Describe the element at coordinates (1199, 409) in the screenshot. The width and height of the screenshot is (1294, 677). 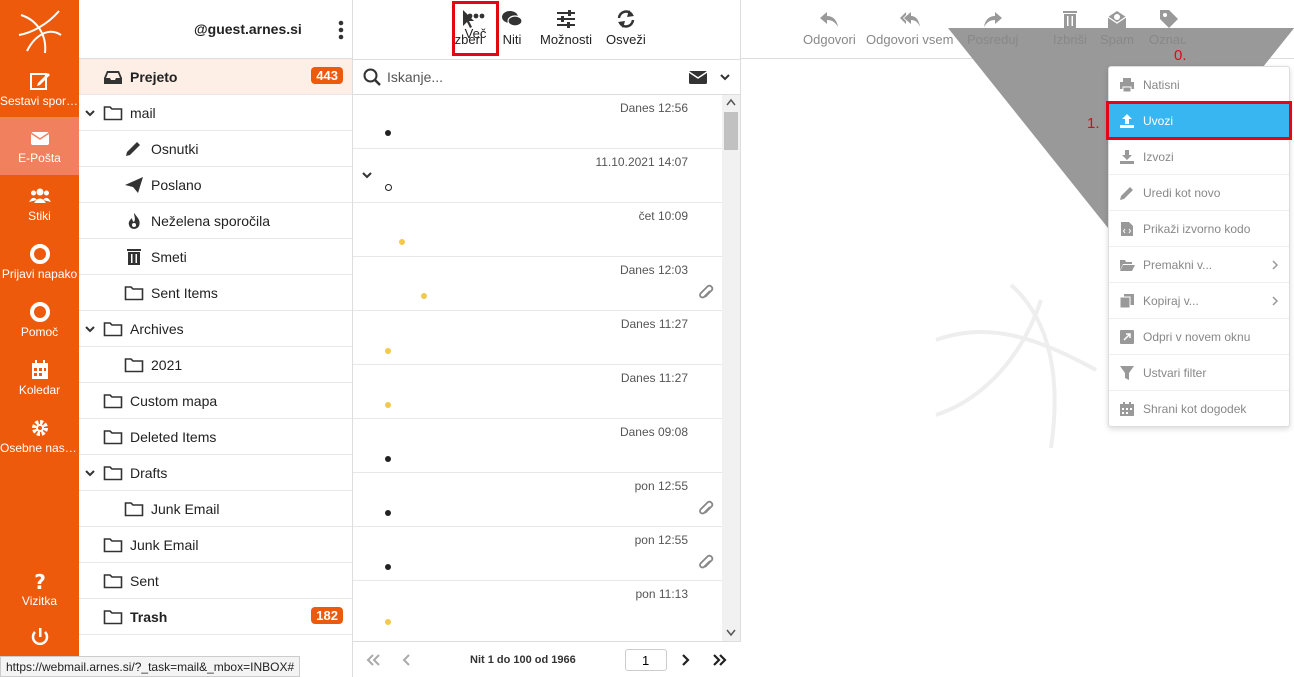
I see `menu-item-save-as-event: Shrani kot dogodek` at that location.